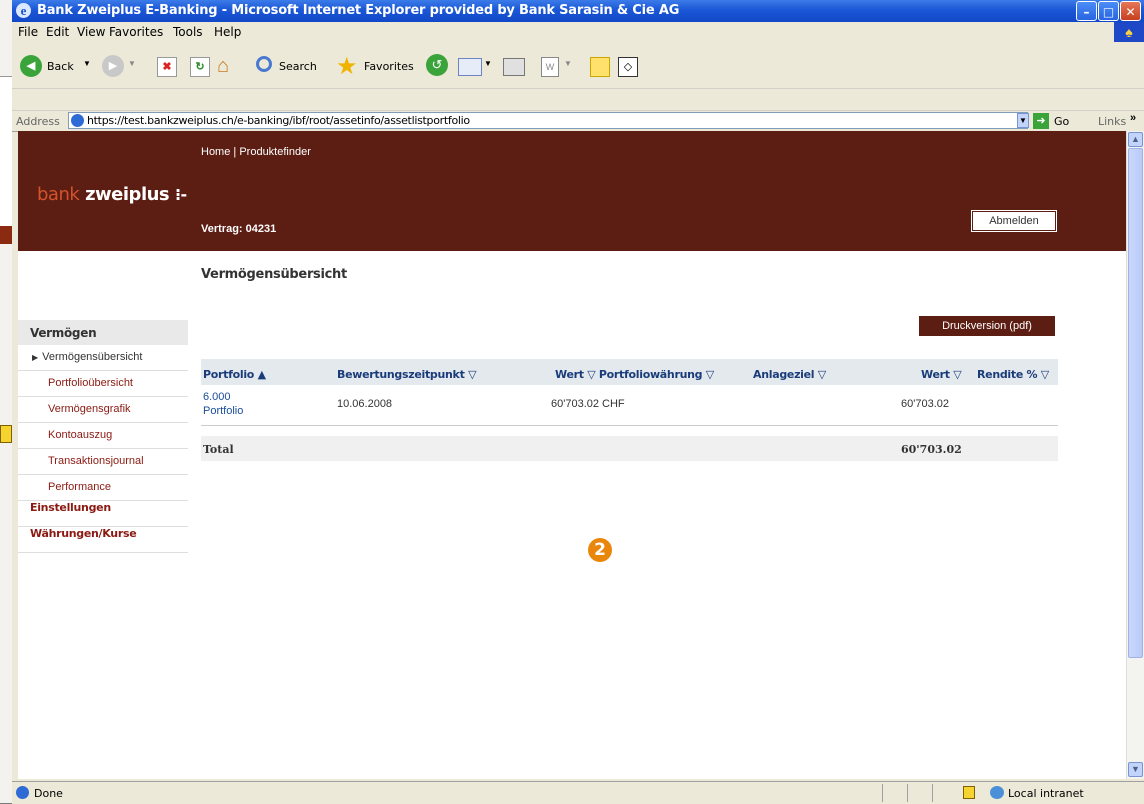 The width and height of the screenshot is (1144, 804). I want to click on word-icon: W, so click(550, 67).